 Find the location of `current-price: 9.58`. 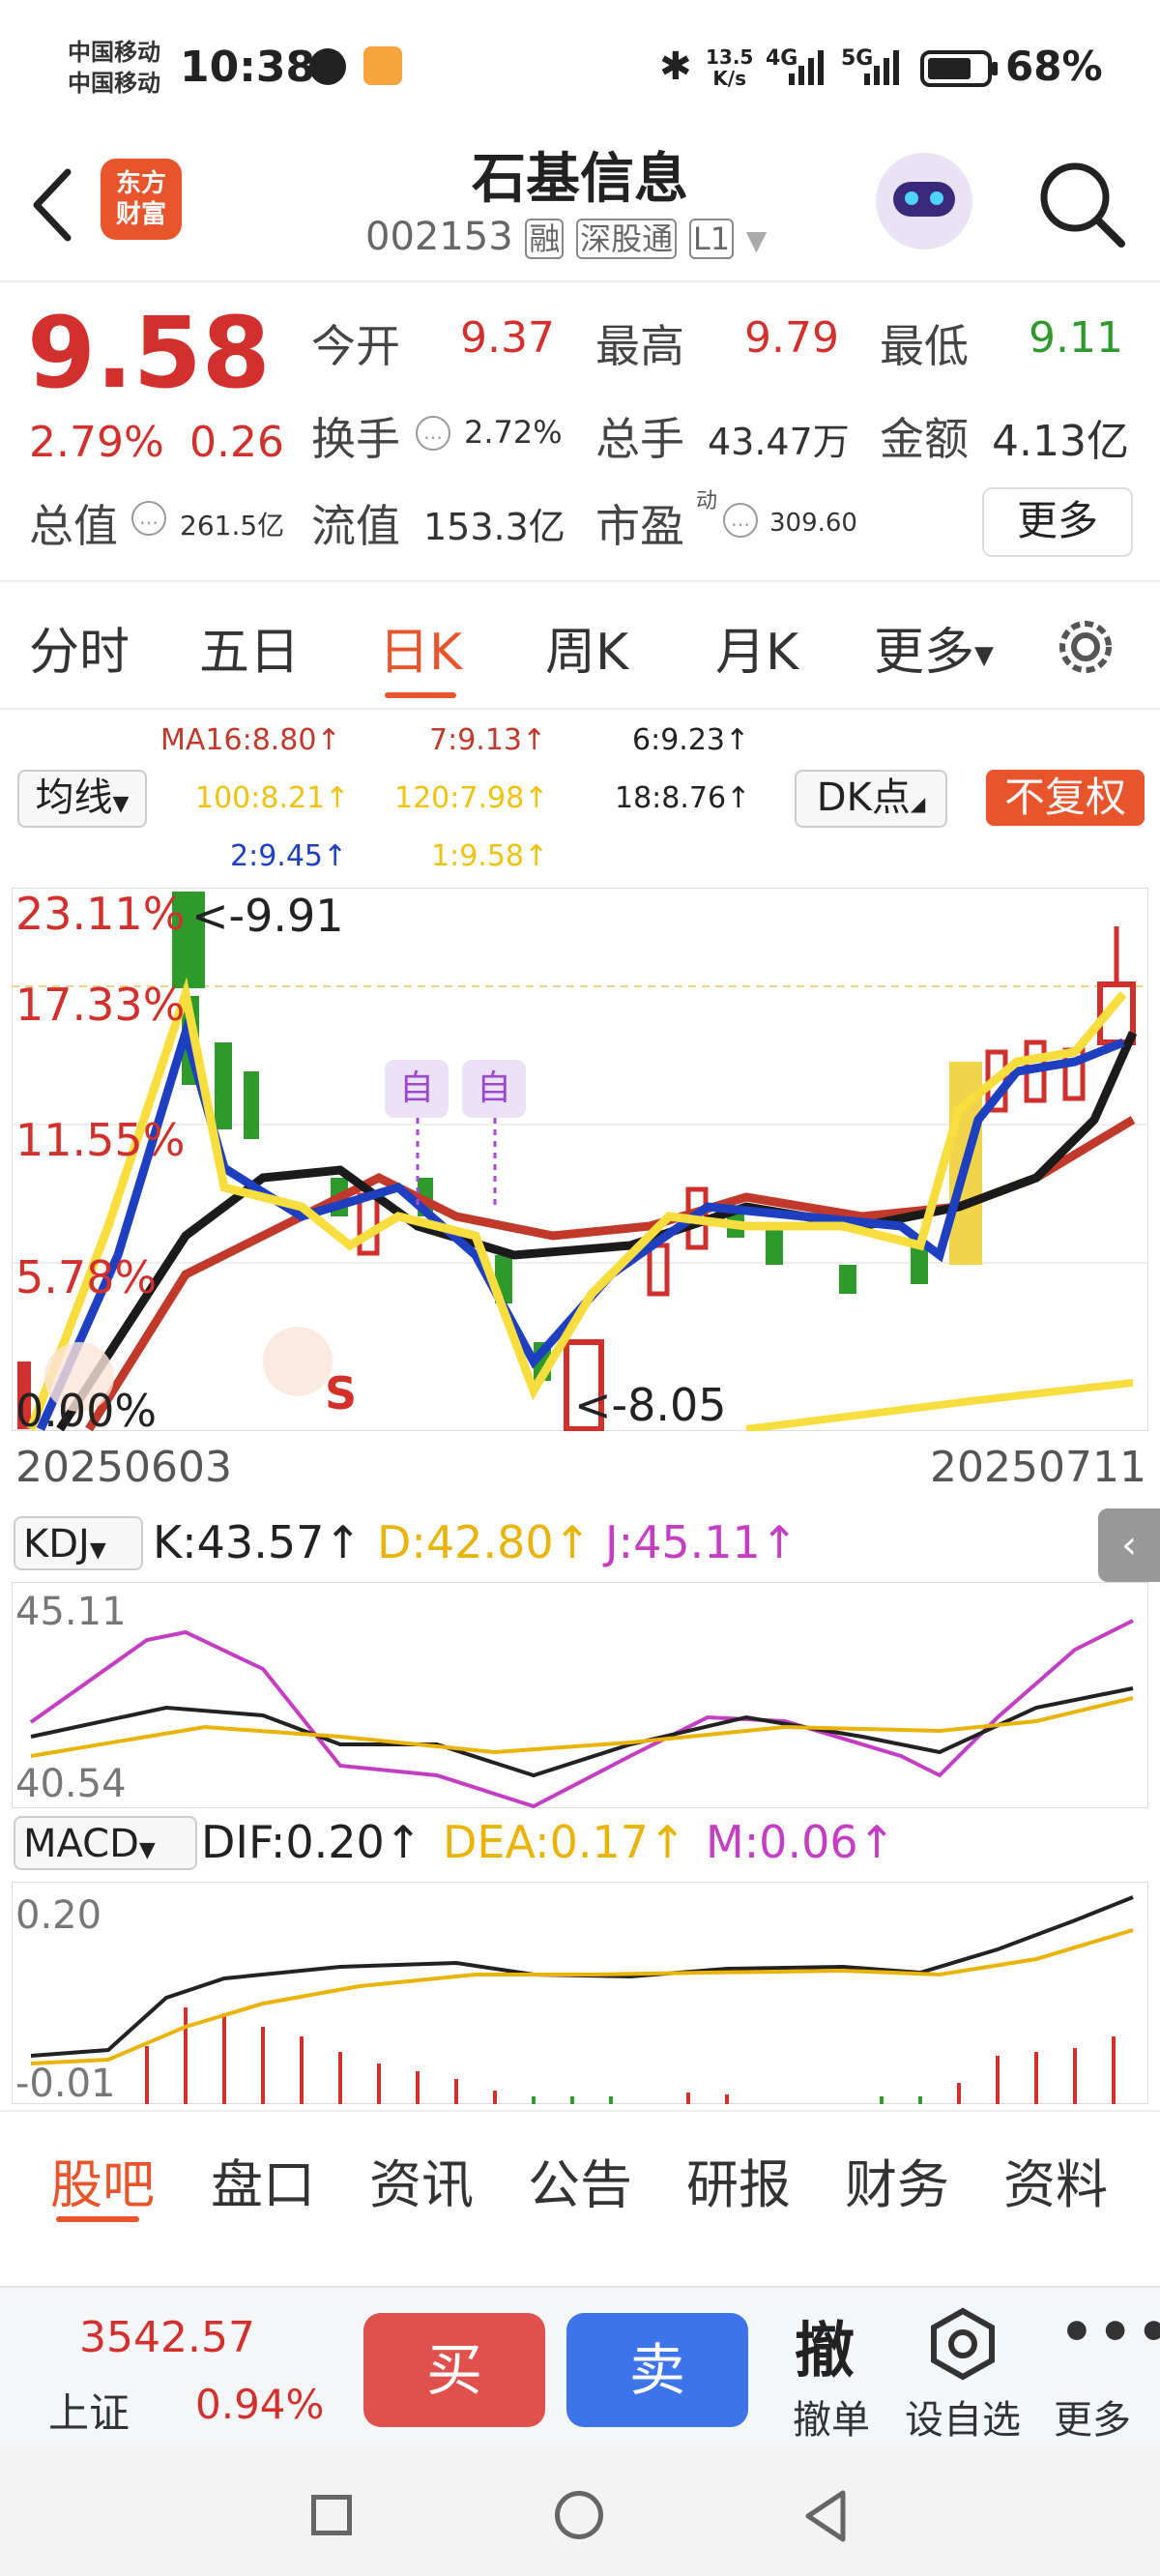

current-price: 9.58 is located at coordinates (149, 353).